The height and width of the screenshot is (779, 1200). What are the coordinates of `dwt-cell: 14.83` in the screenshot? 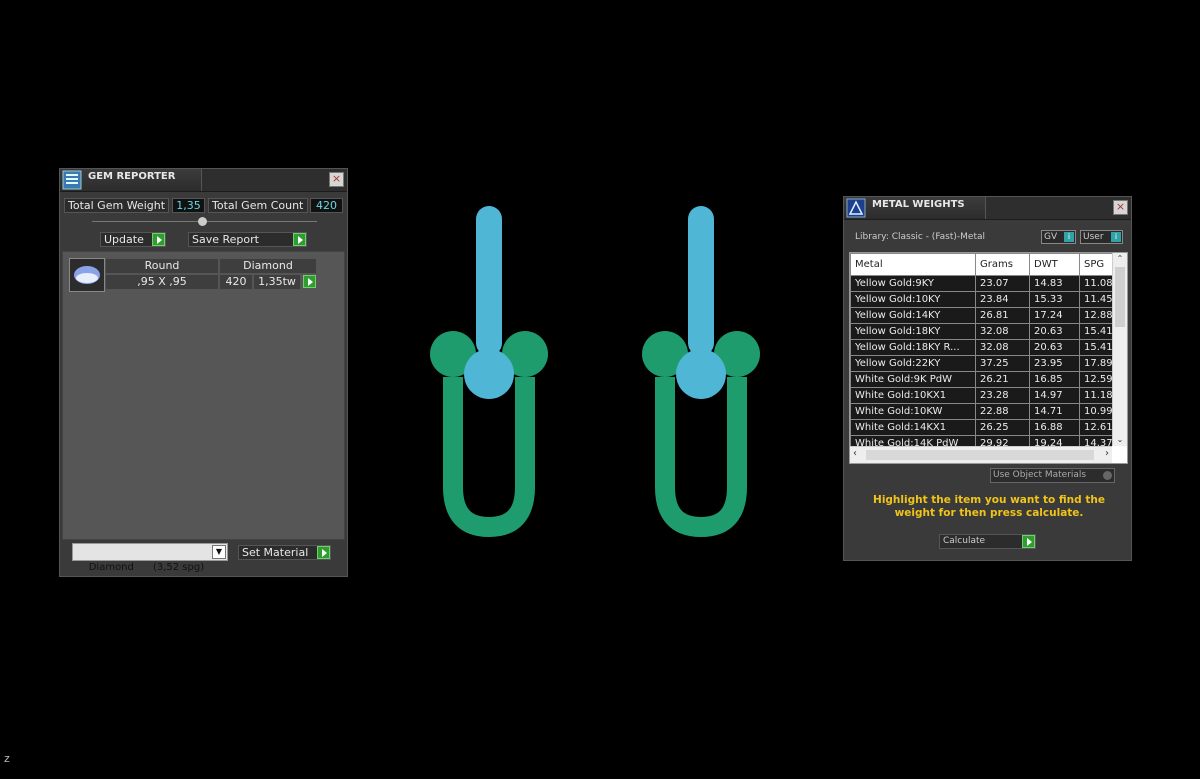 It's located at (1054, 283).